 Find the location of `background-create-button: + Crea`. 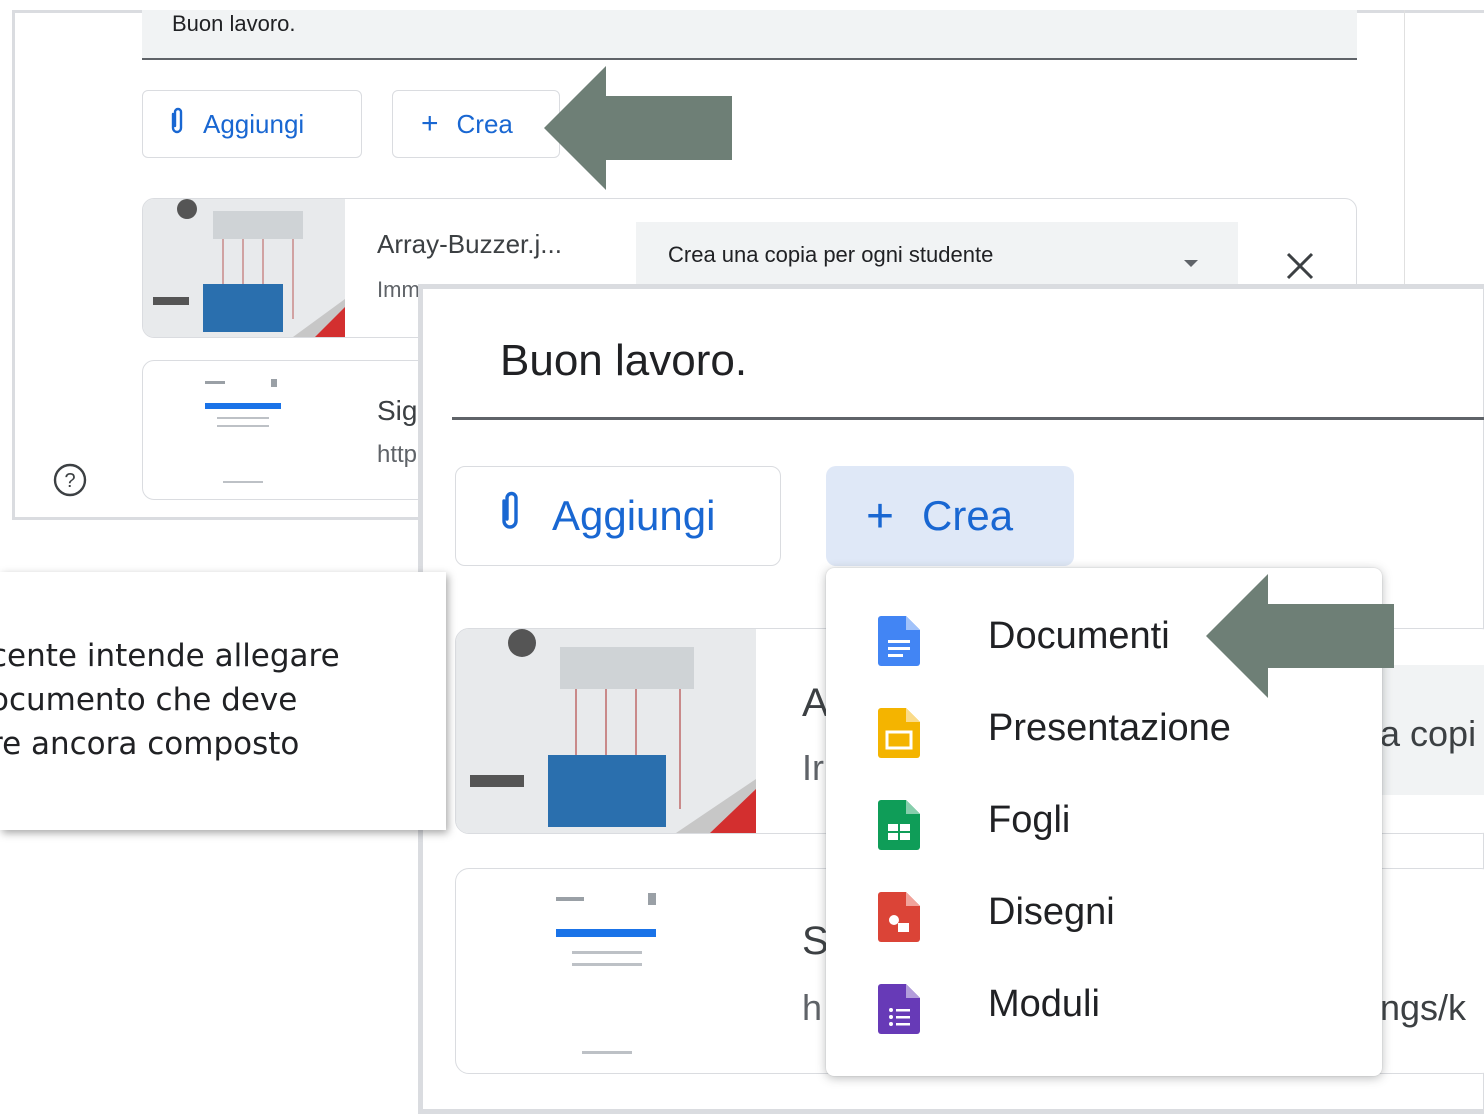

background-create-button: + Crea is located at coordinates (476, 124).